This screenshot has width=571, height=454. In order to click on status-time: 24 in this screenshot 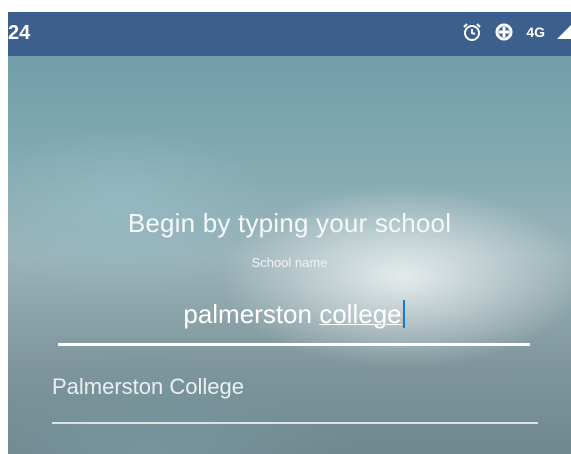, I will do `click(19, 33)`.